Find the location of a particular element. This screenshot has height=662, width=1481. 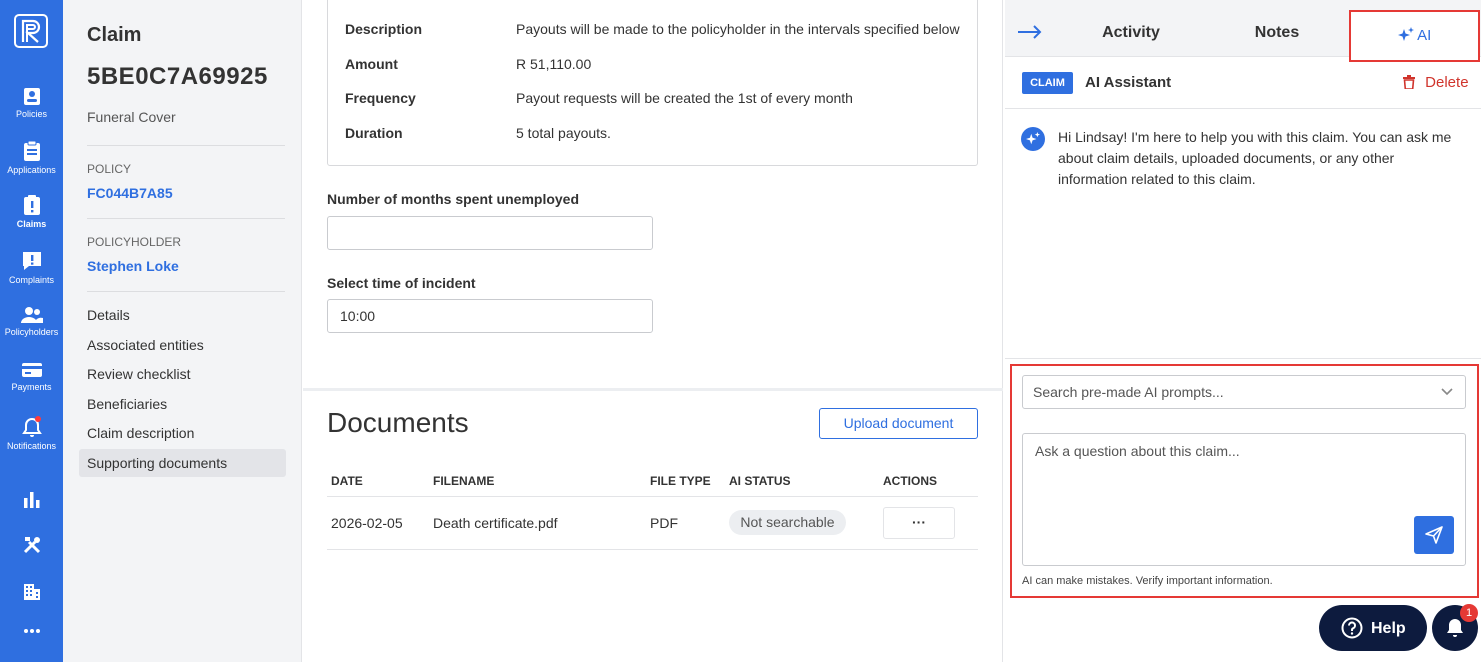

policy-link: FC044B7A85 is located at coordinates (130, 193).